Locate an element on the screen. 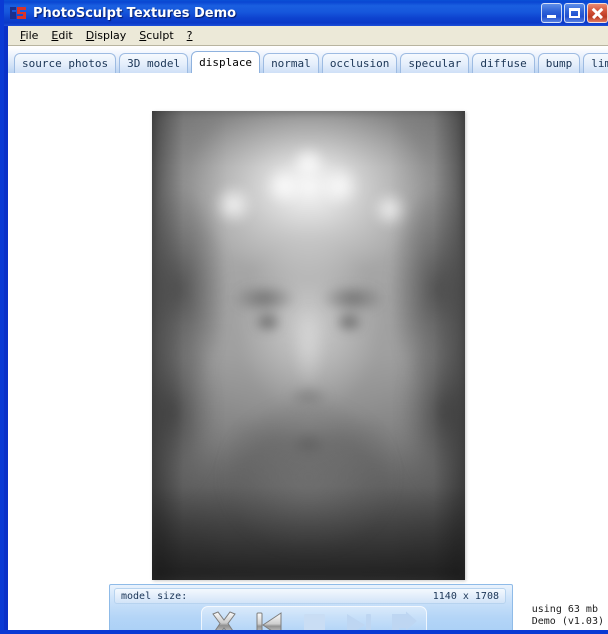 Image resolution: width=608 pixels, height=634 pixels. export-tool-button is located at coordinates (403, 620).